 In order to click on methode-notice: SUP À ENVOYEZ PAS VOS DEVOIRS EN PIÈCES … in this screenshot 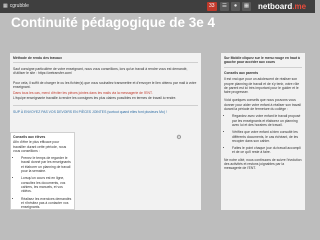, I will do `click(90, 112)`.